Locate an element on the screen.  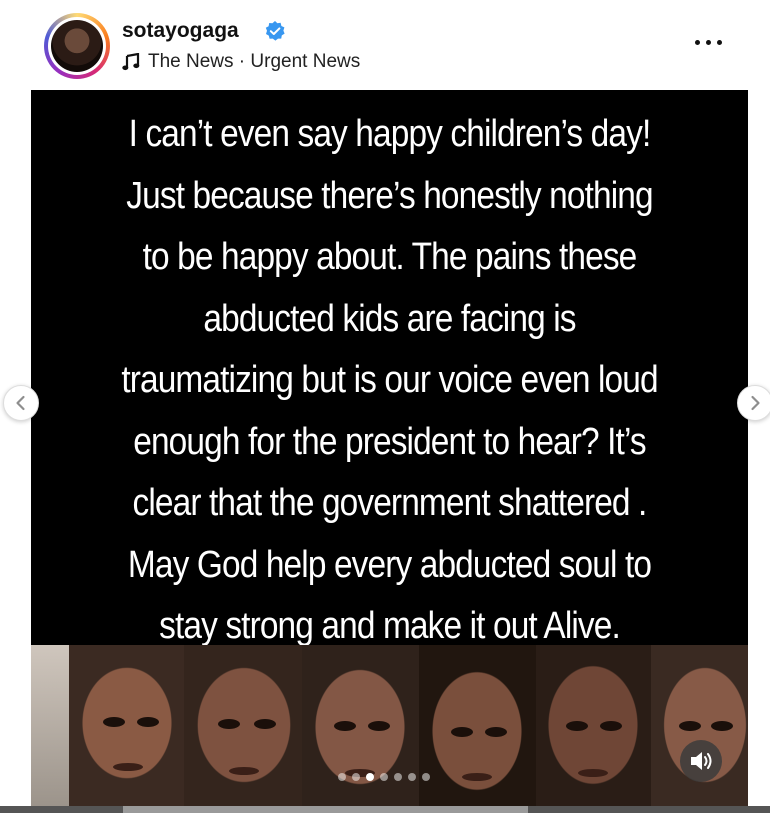
more-options-icon is located at coordinates (709, 44).